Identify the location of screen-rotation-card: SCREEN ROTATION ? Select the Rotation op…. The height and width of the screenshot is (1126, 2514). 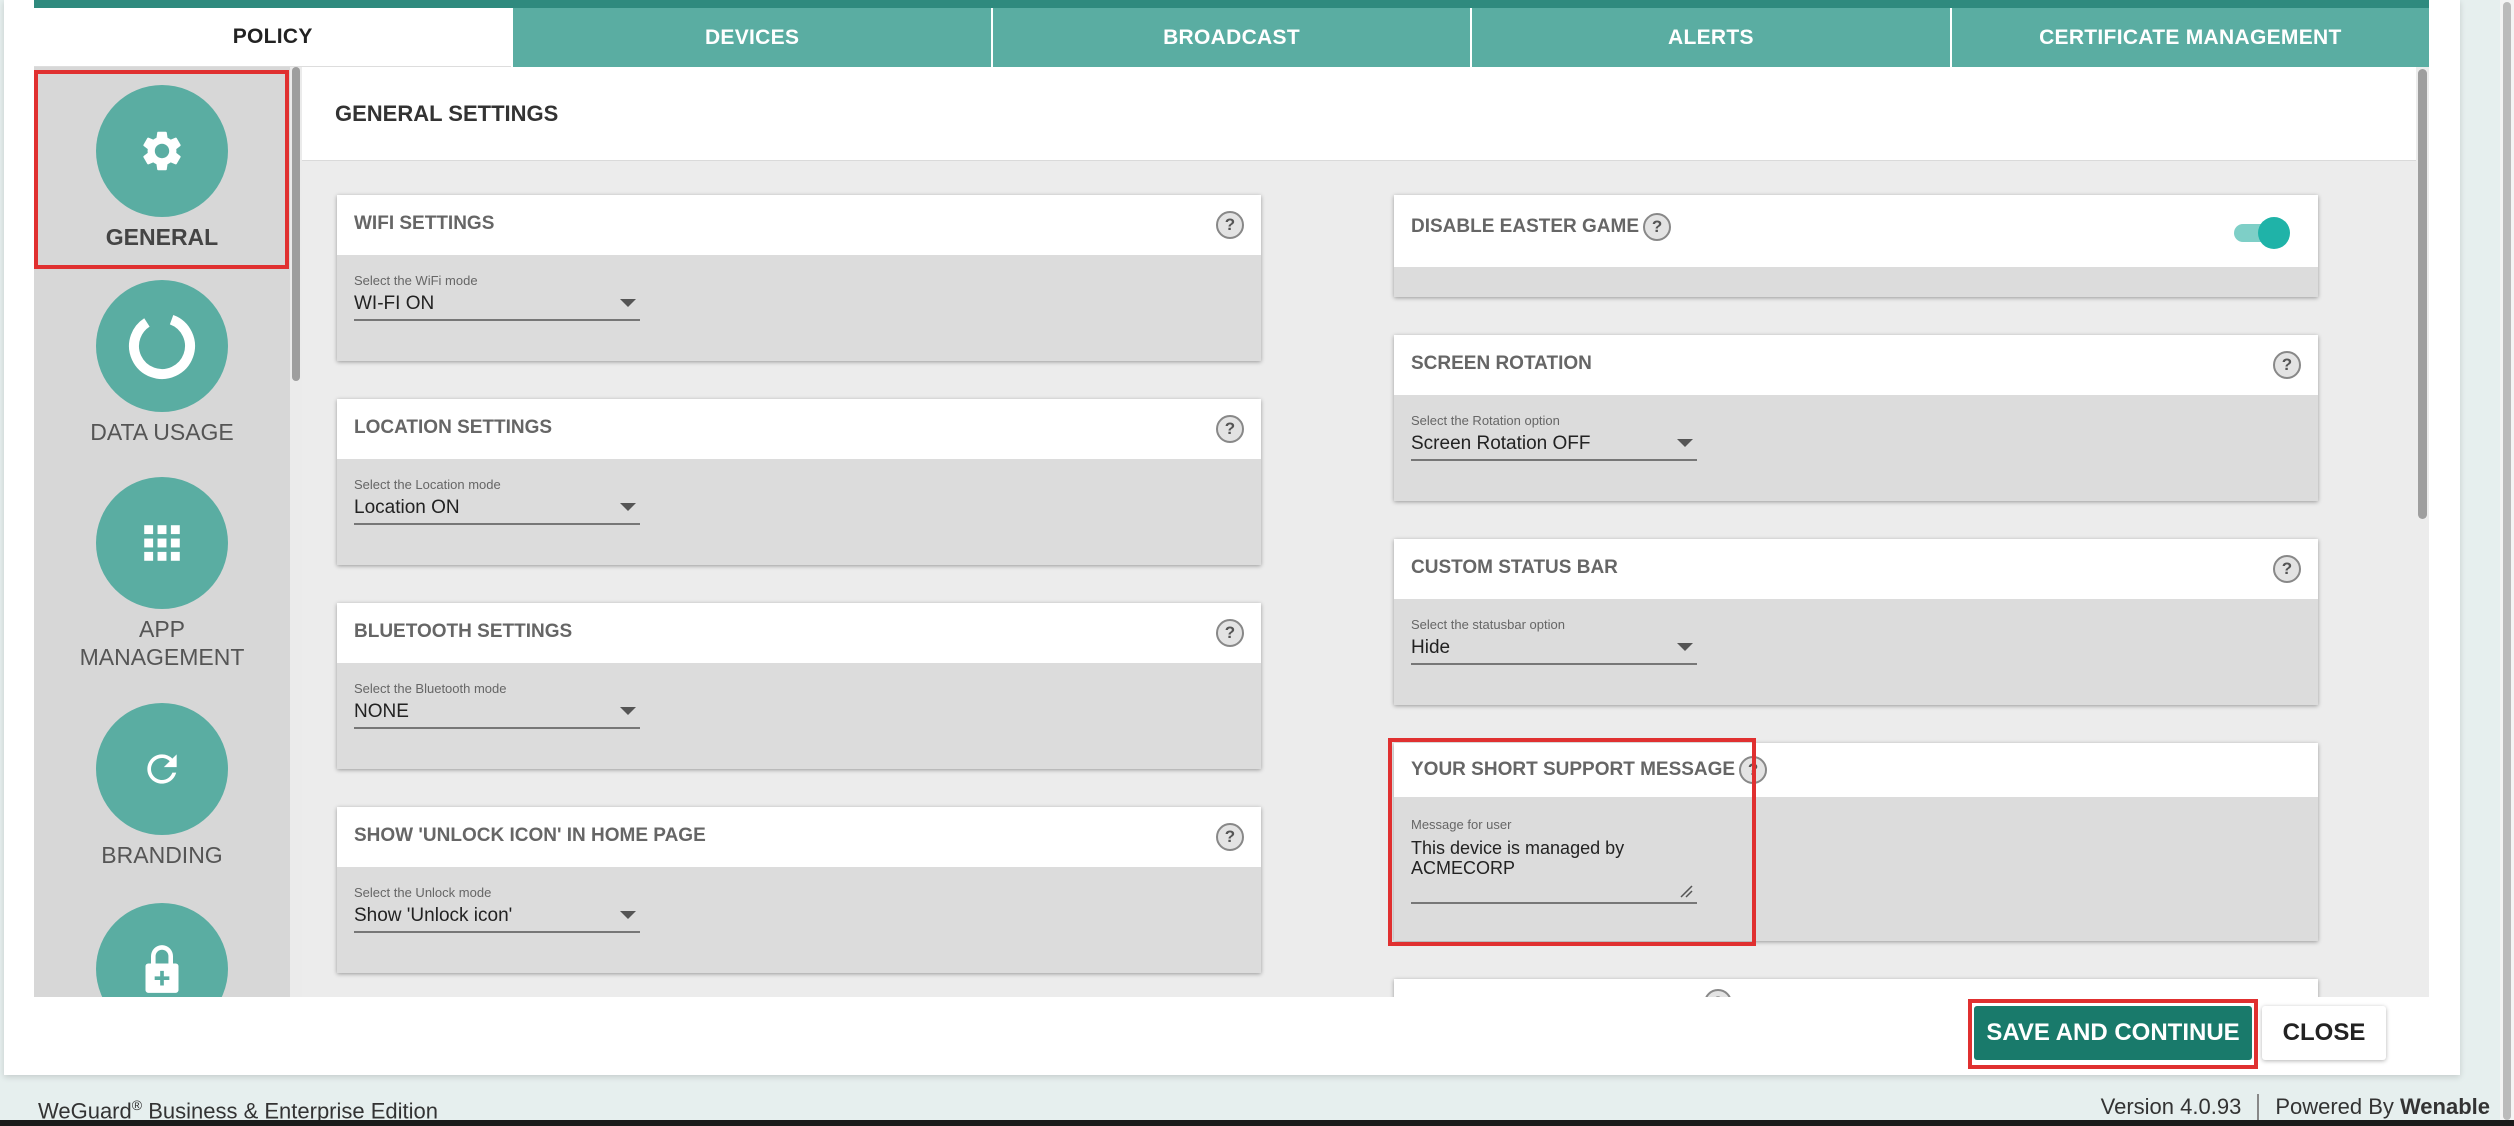
(1856, 418).